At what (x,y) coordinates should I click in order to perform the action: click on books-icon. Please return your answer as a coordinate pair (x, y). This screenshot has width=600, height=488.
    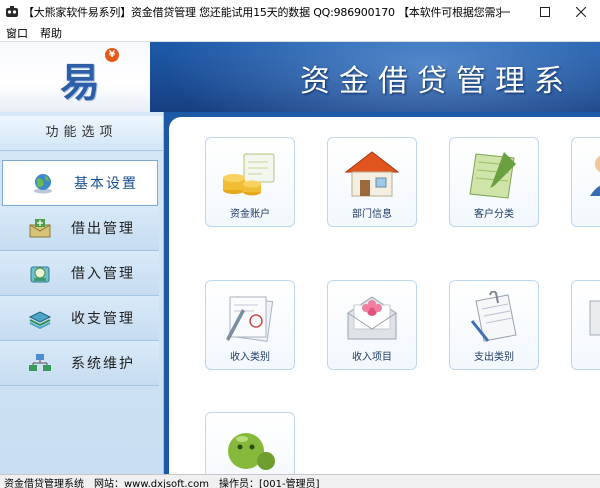
    Looking at the image, I should click on (40, 318).